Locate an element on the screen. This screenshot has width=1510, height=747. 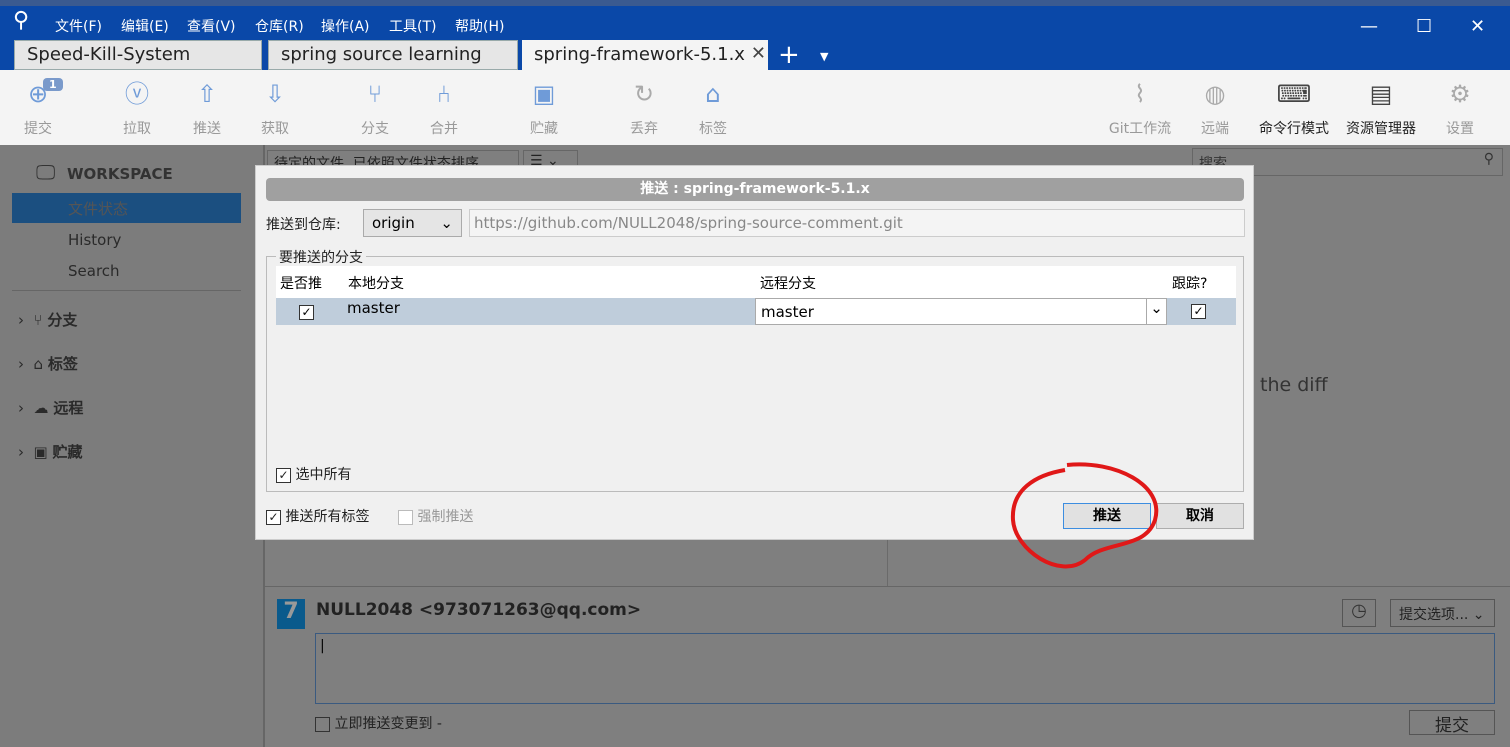
merge-button: ⑃ 合并 is located at coordinates (444, 108).